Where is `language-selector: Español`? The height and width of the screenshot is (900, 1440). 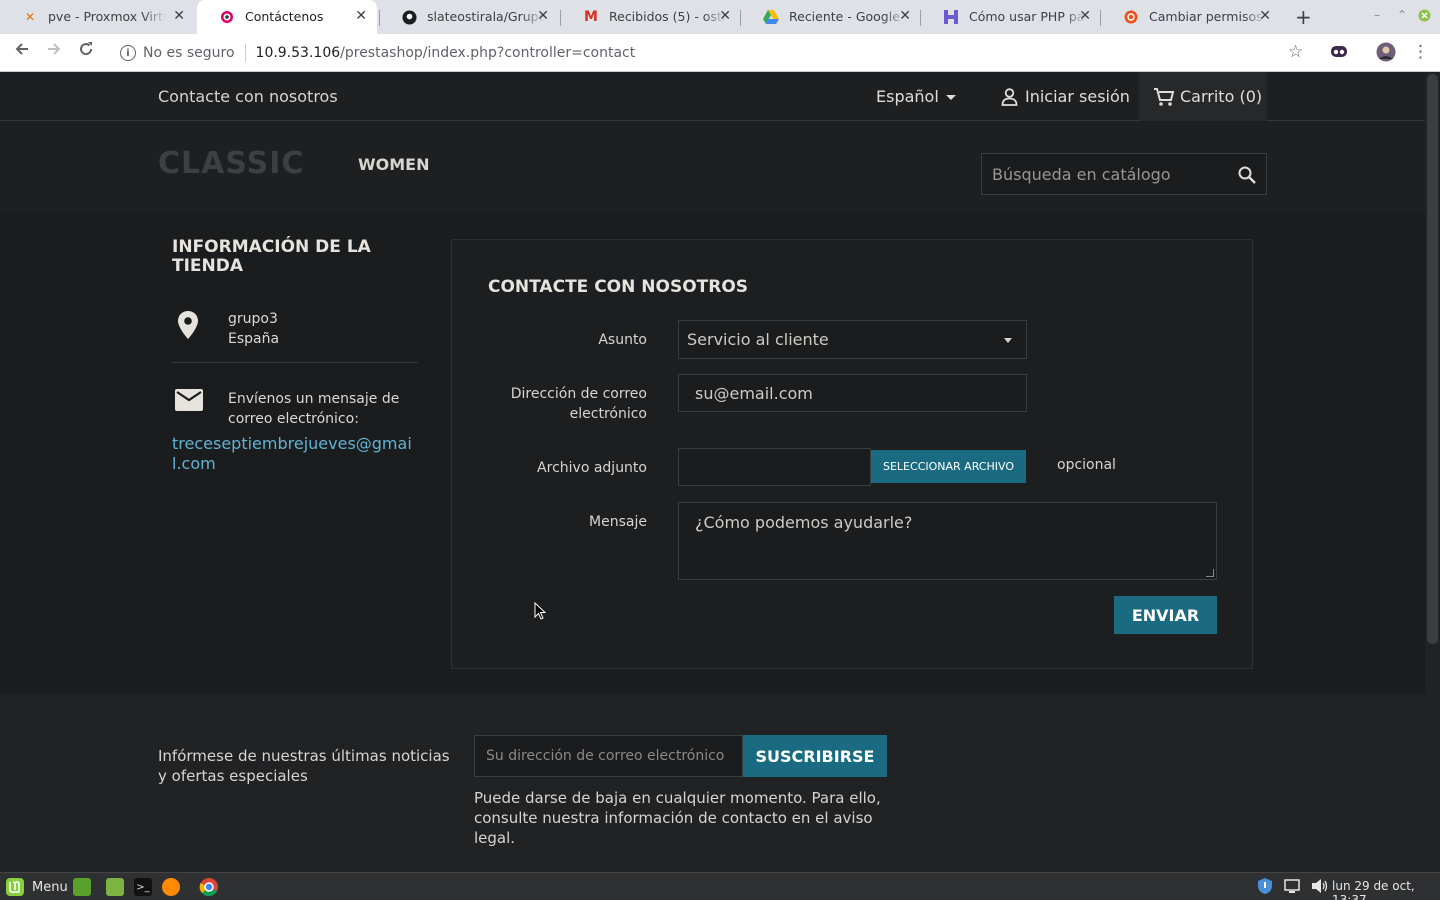 language-selector: Español is located at coordinates (916, 96).